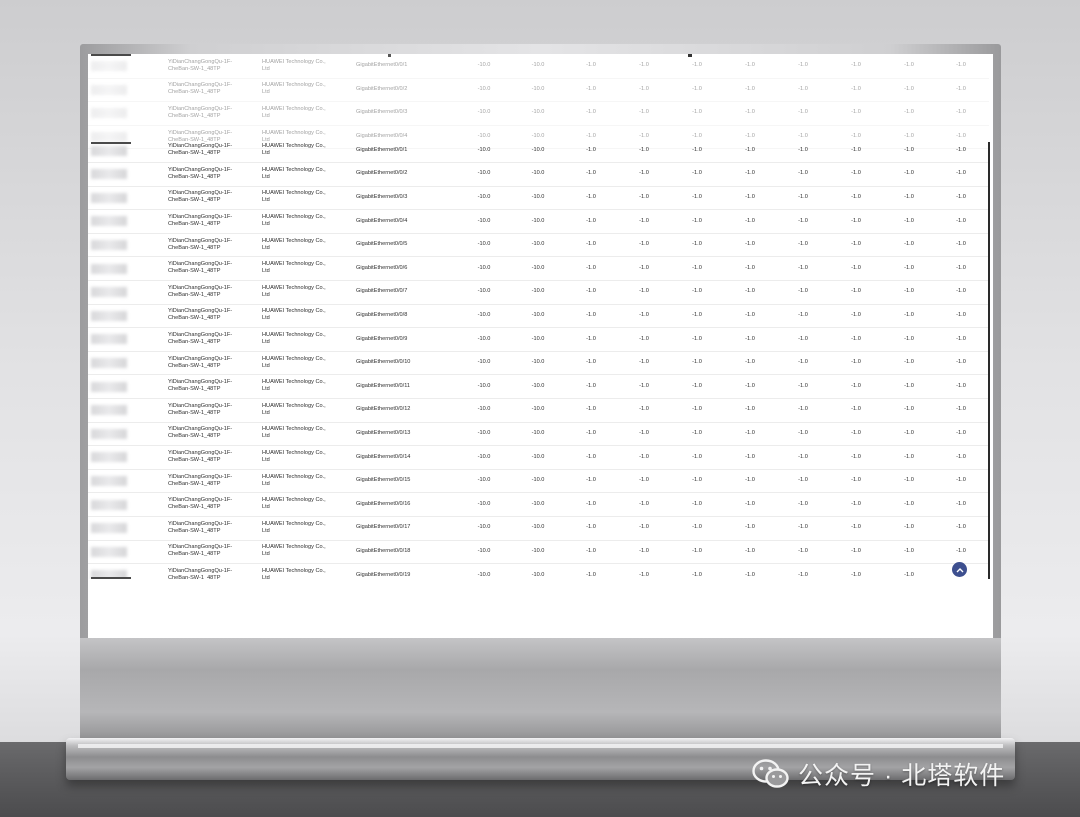  What do you see at coordinates (406, 269) in the screenshot?
I see `port-cell: GigabitEthernet0/0/6` at bounding box center [406, 269].